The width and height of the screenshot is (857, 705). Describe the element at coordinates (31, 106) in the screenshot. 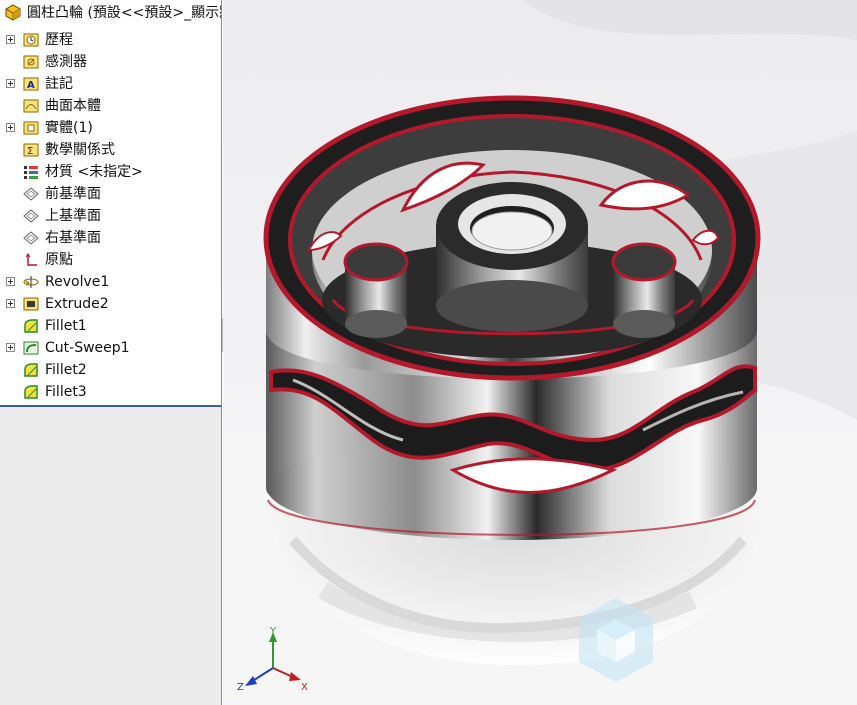

I see `surface-bodies-icon` at that location.